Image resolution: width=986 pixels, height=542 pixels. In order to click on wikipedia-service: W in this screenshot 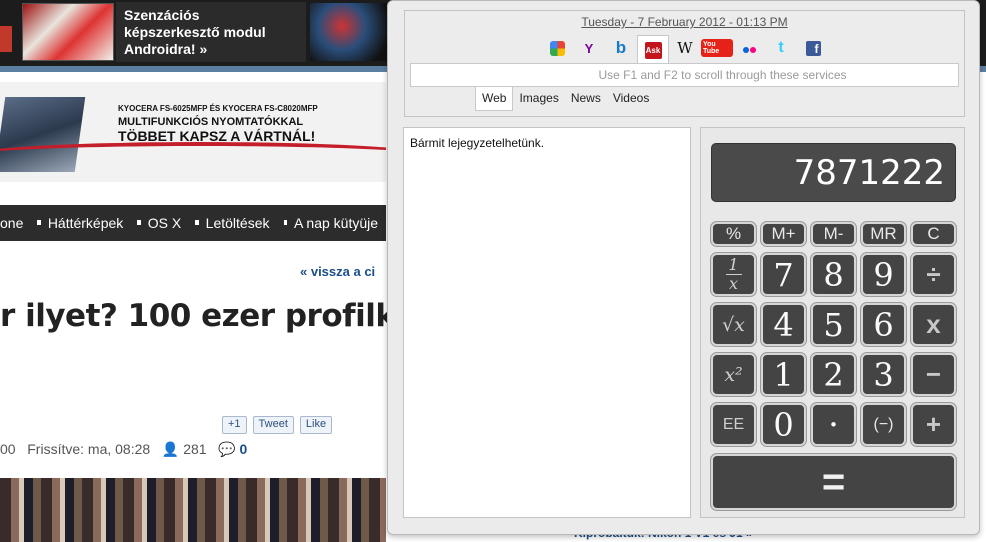, I will do `click(685, 48)`.